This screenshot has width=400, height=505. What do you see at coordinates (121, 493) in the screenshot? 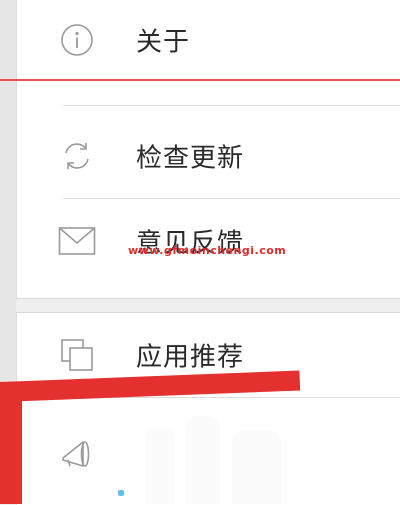
I see `speck` at bounding box center [121, 493].